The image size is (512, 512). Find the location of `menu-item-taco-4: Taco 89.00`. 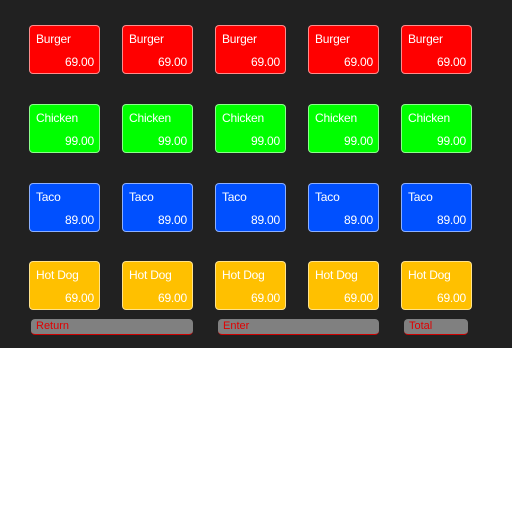

menu-item-taco-4: Taco 89.00 is located at coordinates (343, 207).